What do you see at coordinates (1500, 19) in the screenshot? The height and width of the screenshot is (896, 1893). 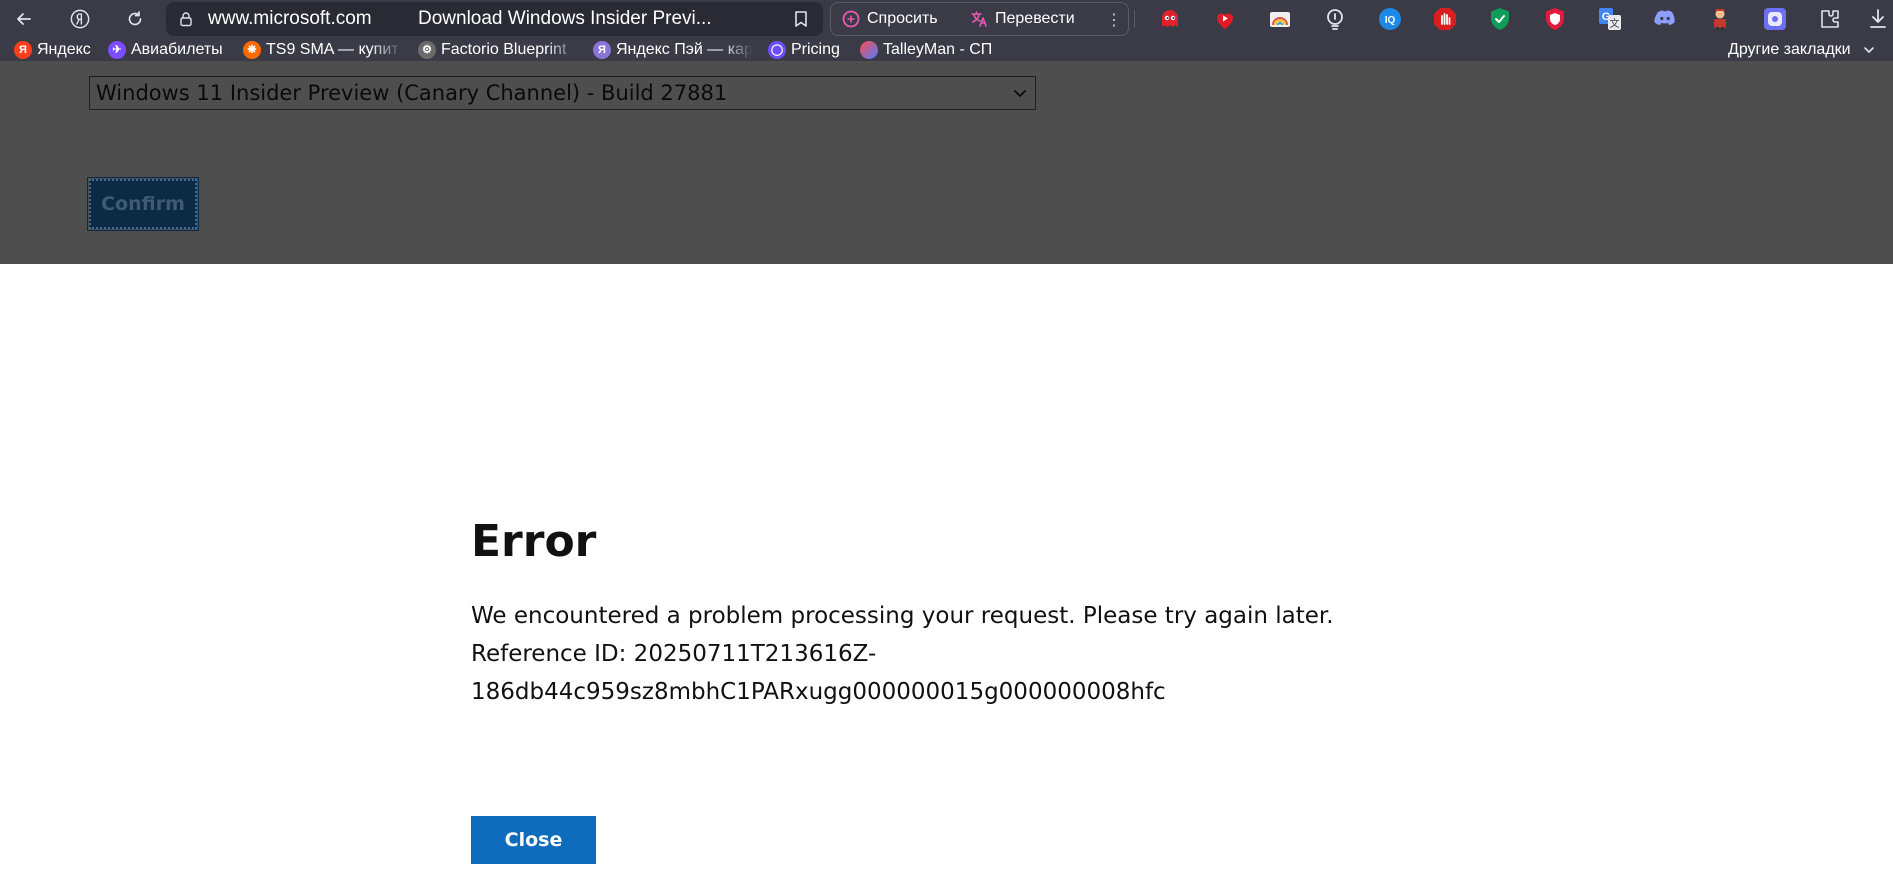 I see `shield-check-icon` at bounding box center [1500, 19].